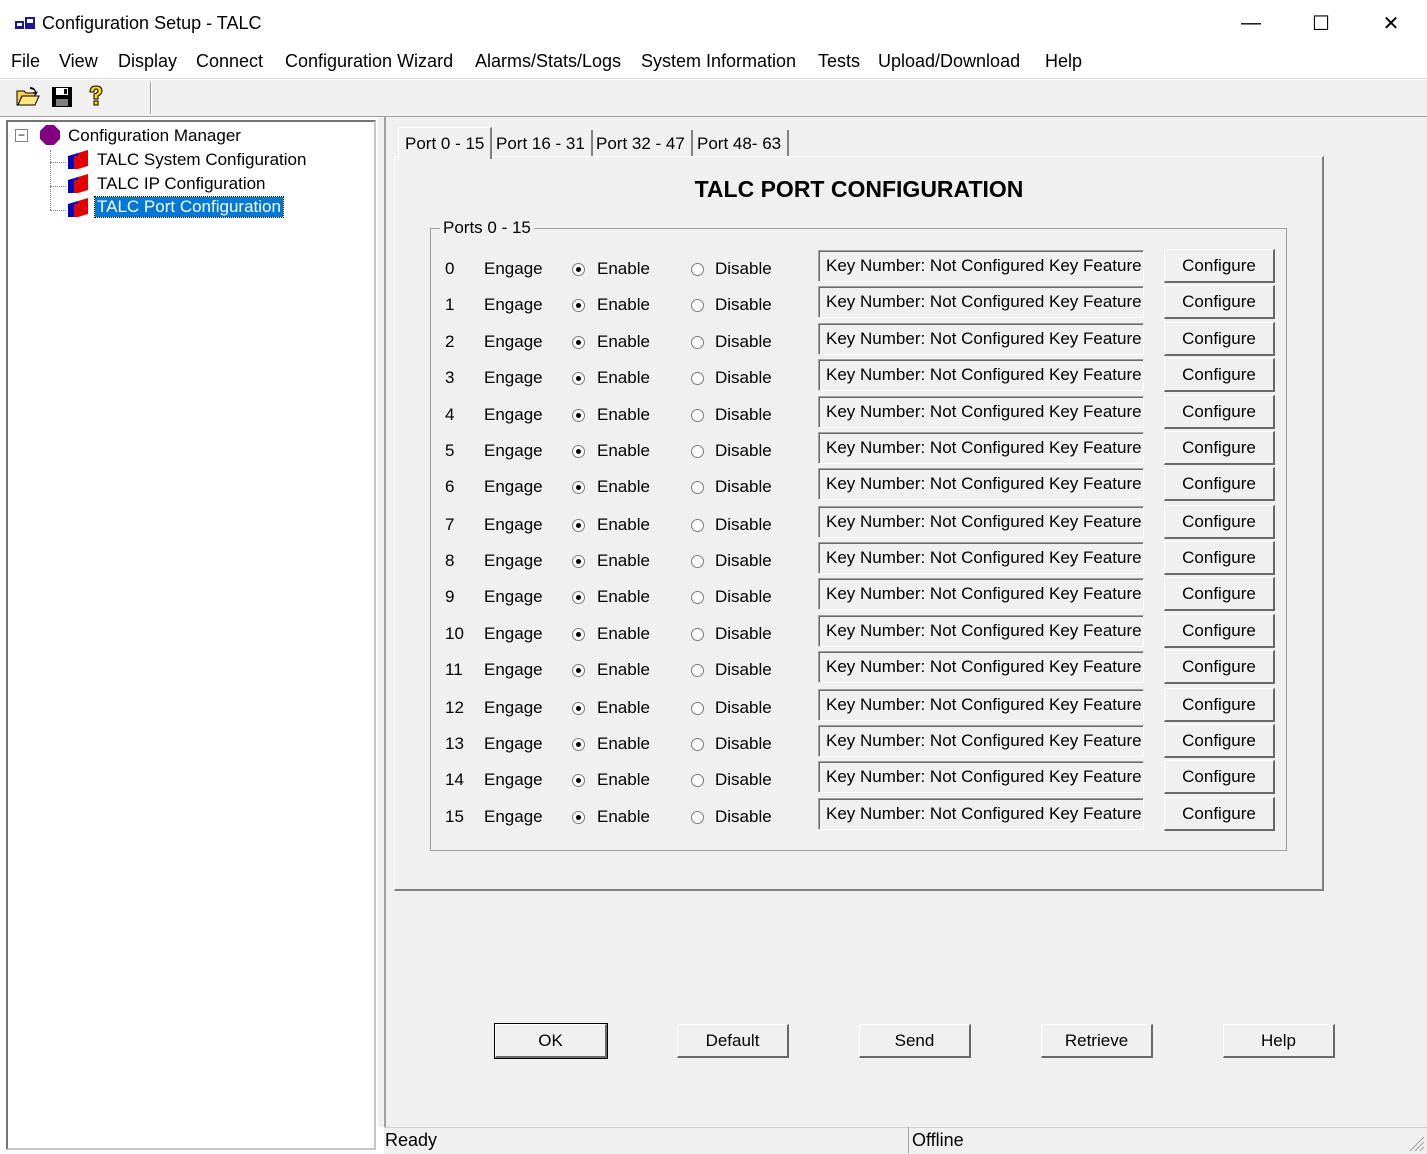 The width and height of the screenshot is (1427, 1154). I want to click on minimize-button: —, so click(1251, 23).